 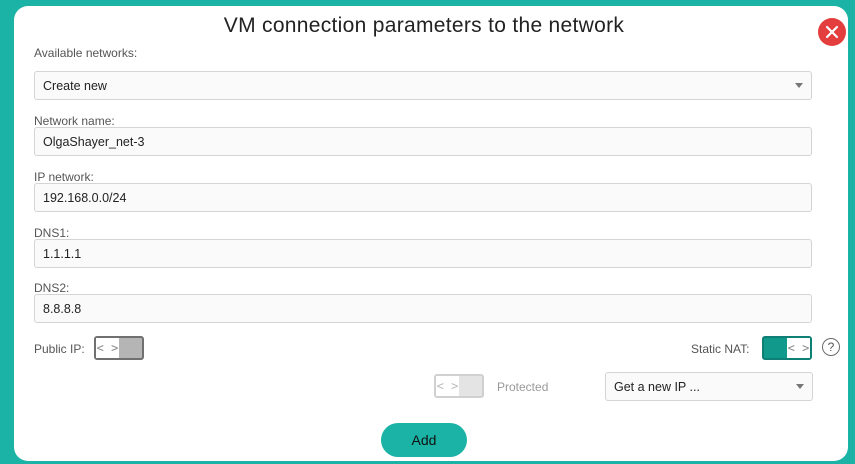 What do you see at coordinates (85, 197) in the screenshot?
I see `ip-network-value: 192.168.0.0/24` at bounding box center [85, 197].